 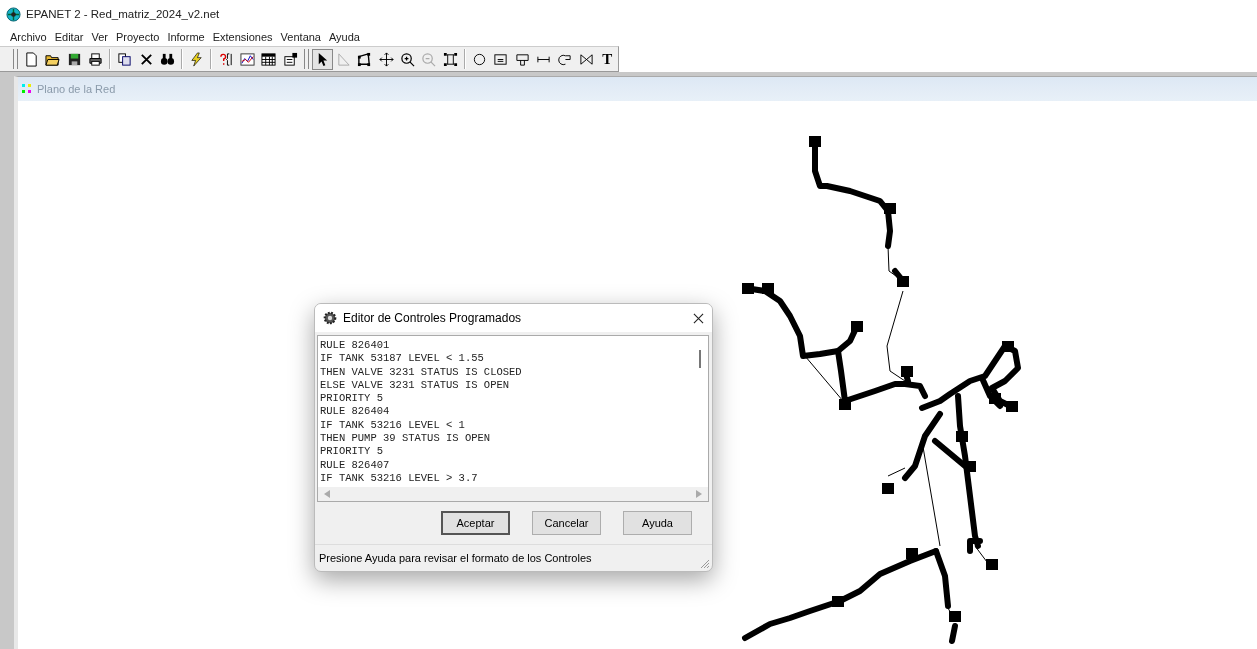 I want to click on code-editor, so click(x=513, y=418).